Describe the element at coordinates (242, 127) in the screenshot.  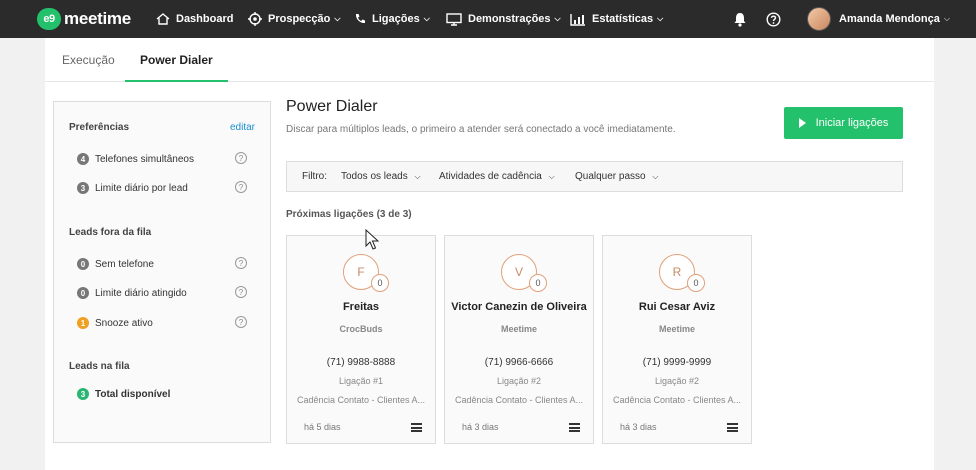
I see `edit-preferences-link: editar` at that location.